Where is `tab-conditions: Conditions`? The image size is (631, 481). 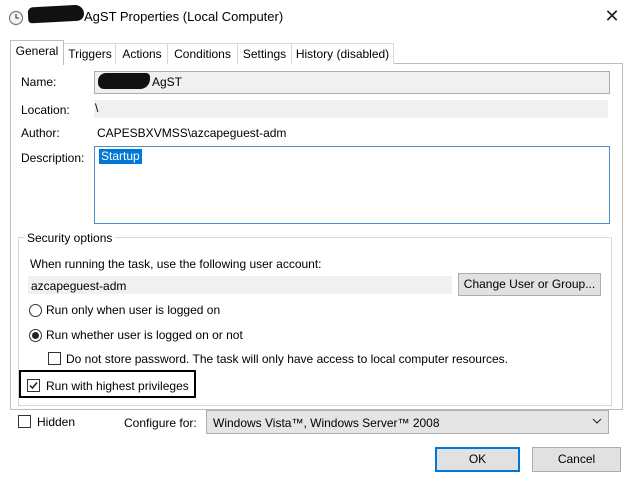 tab-conditions: Conditions is located at coordinates (202, 53).